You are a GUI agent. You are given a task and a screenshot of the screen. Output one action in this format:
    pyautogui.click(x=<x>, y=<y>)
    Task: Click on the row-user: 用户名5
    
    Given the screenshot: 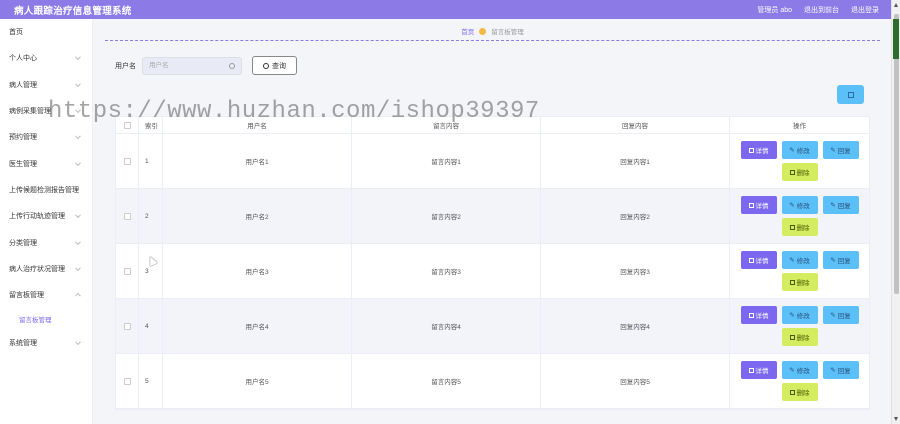 What is the action you would take?
    pyautogui.click(x=256, y=381)
    